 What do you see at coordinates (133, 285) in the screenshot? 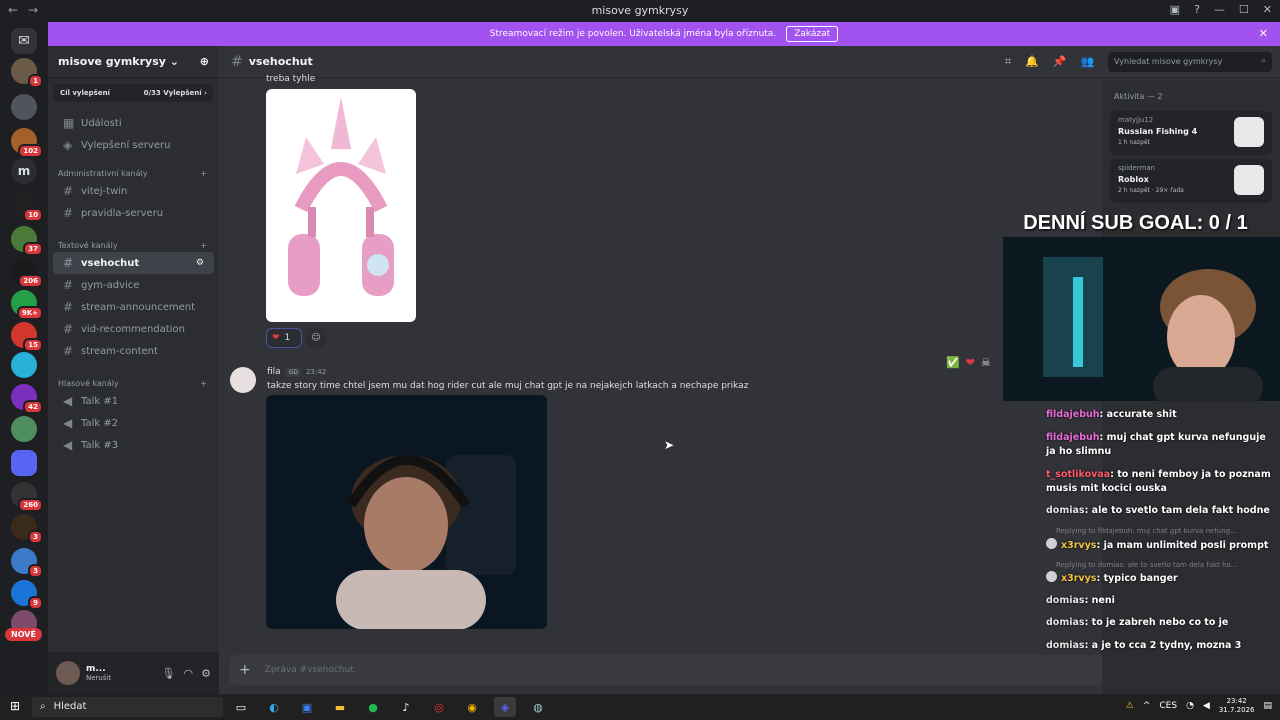
I see `channel-gym-advice: # gym-advice` at bounding box center [133, 285].